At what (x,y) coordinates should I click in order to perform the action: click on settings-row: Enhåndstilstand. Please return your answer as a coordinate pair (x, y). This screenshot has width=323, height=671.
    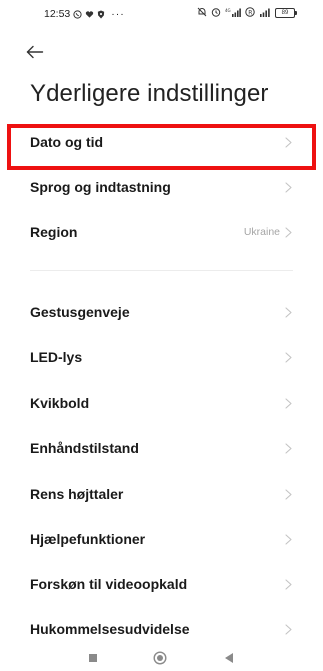
    Looking at the image, I should click on (161, 448).